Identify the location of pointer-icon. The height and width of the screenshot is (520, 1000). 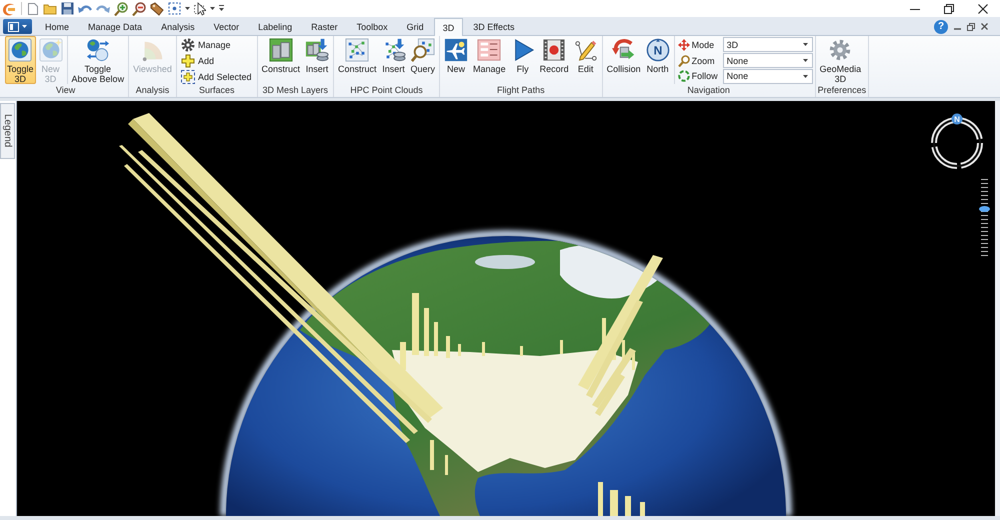
(200, 9).